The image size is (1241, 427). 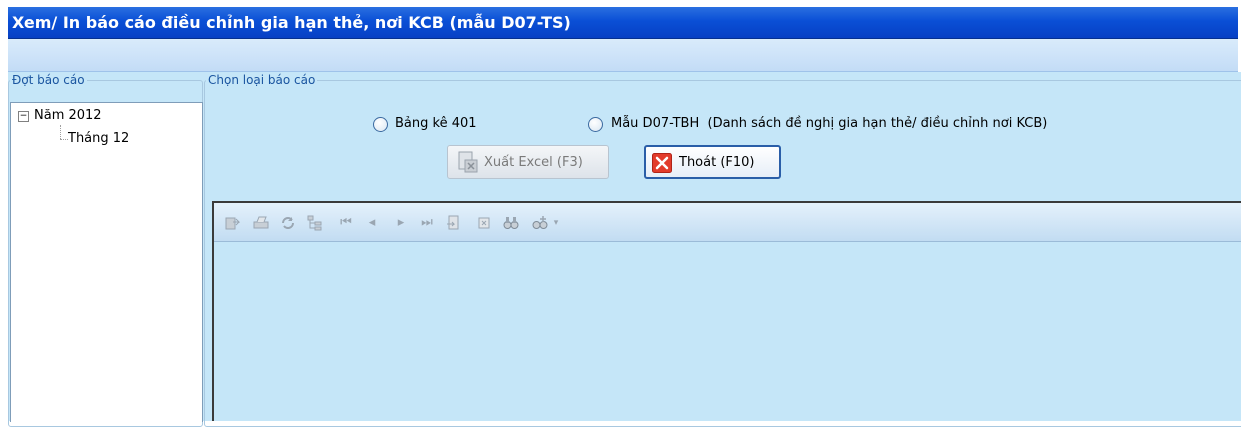 I want to click on tree-node-month: Tháng 12, so click(x=98, y=138).